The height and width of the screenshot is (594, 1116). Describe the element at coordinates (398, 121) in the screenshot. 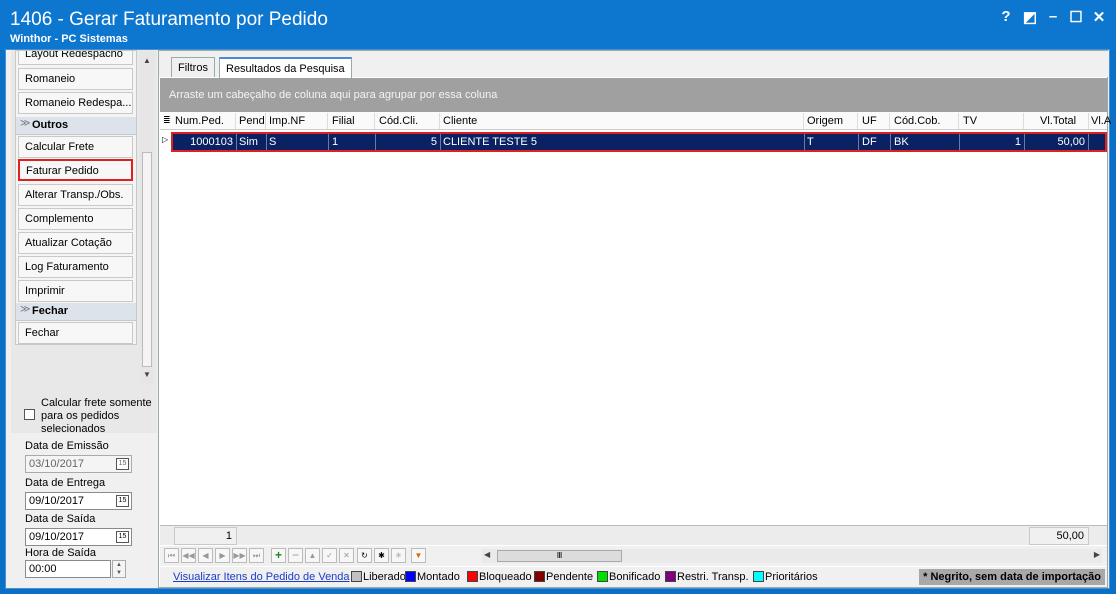

I see `col-cod-cli: Cód.Cli.` at that location.